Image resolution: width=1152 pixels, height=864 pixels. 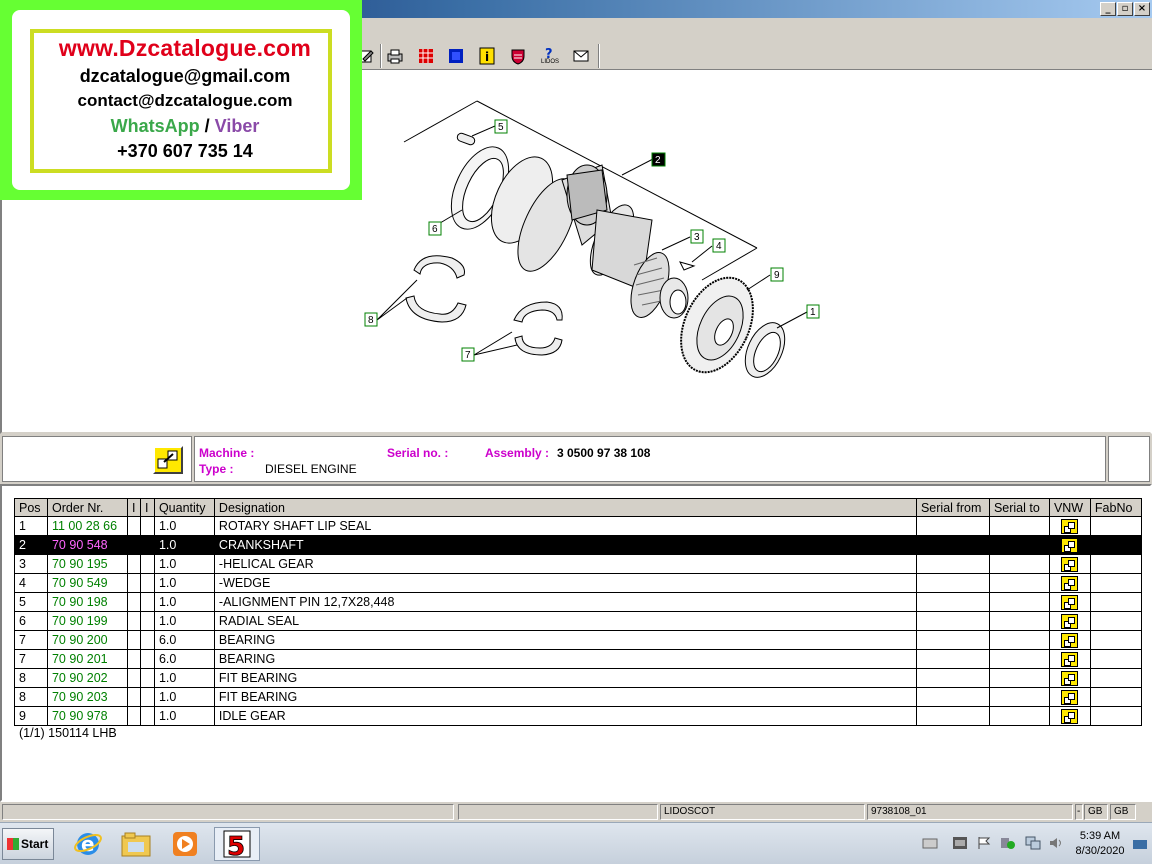 What do you see at coordinates (952, 678) in the screenshot?
I see `cell-serial-from` at bounding box center [952, 678].